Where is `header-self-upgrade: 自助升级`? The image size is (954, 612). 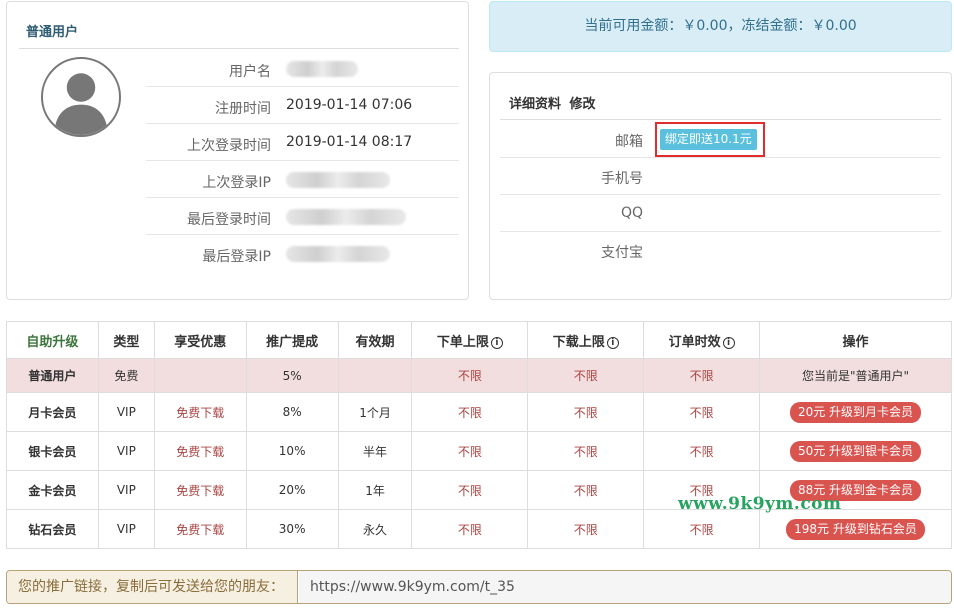 header-self-upgrade: 自助升级 is located at coordinates (52, 340).